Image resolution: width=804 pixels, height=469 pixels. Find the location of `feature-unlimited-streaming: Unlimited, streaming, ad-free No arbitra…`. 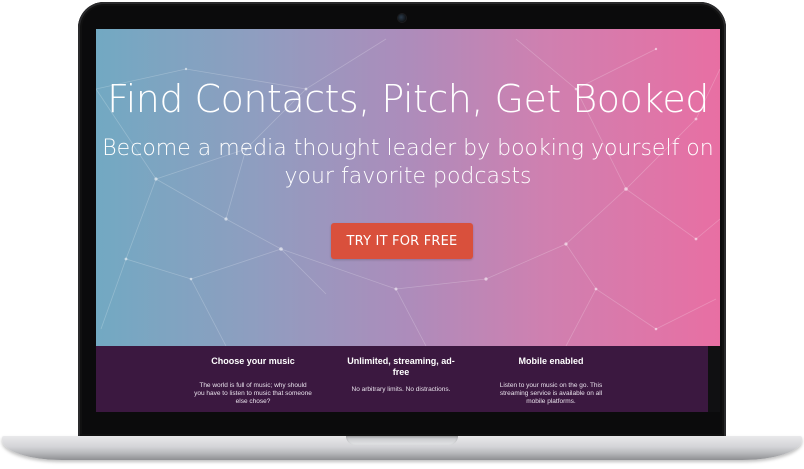

feature-unlimited-streaming: Unlimited, streaming, ad-free No arbitra… is located at coordinates (401, 370).